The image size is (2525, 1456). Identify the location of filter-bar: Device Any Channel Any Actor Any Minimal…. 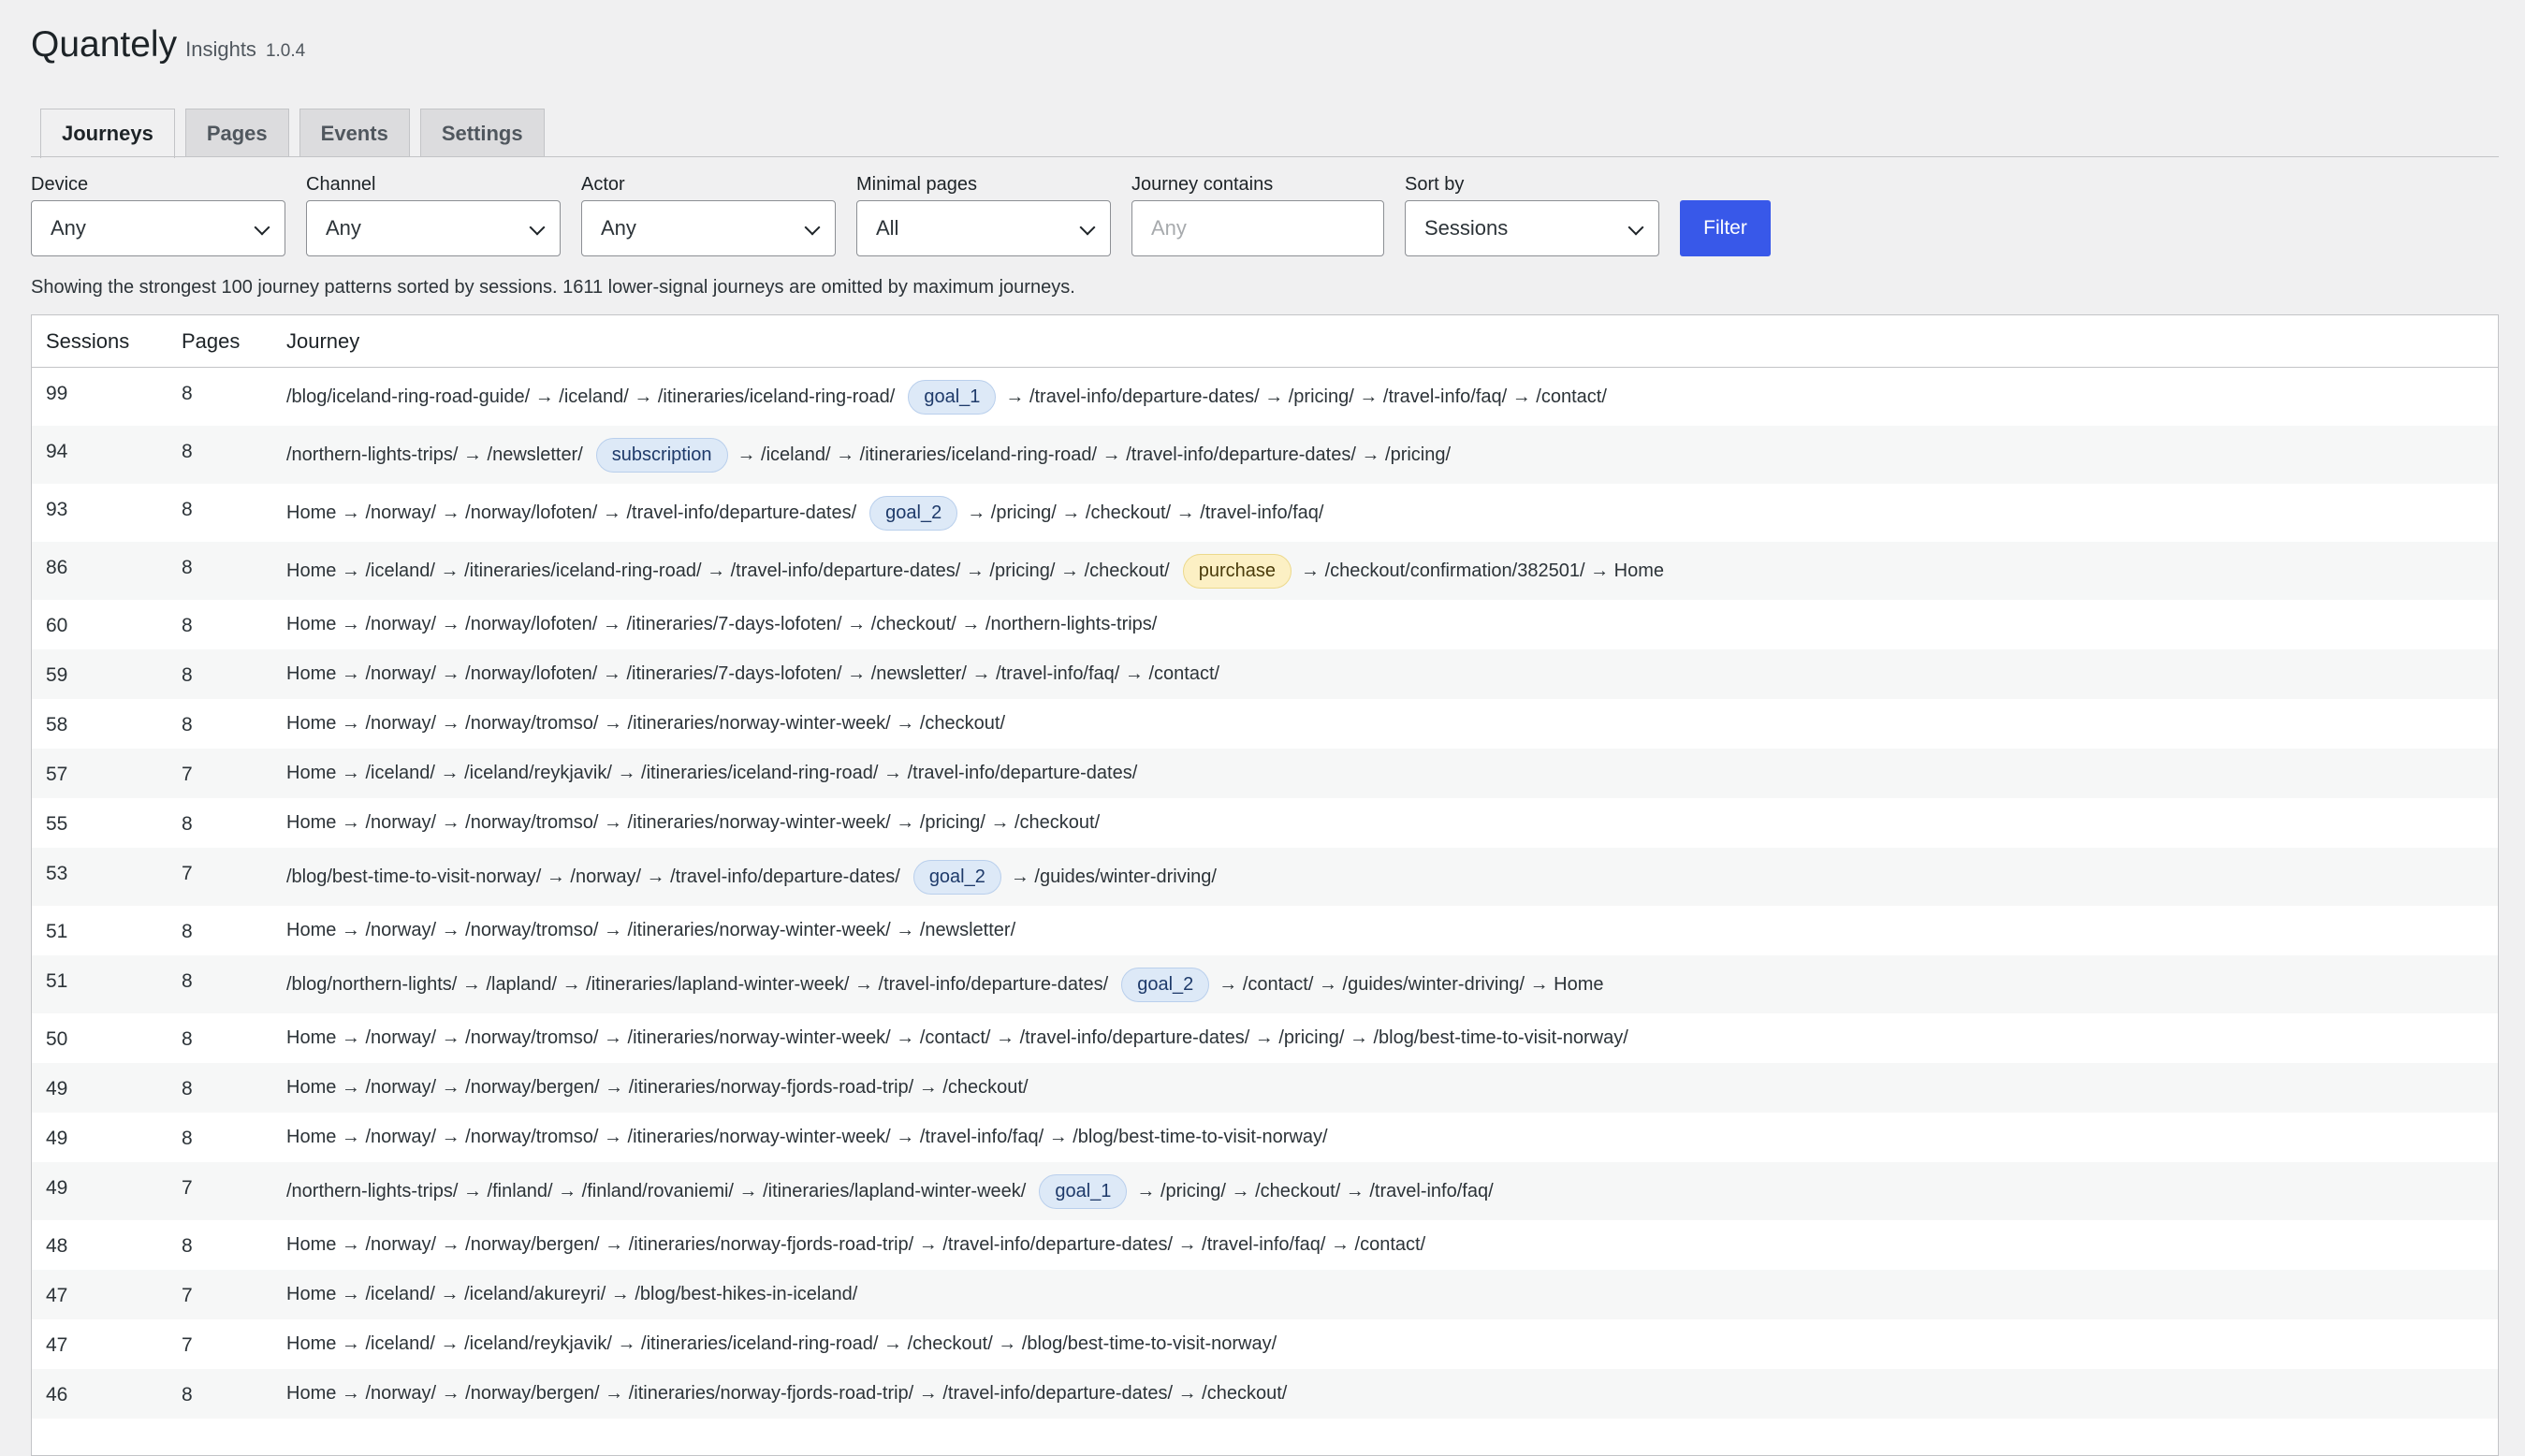
(901, 215).